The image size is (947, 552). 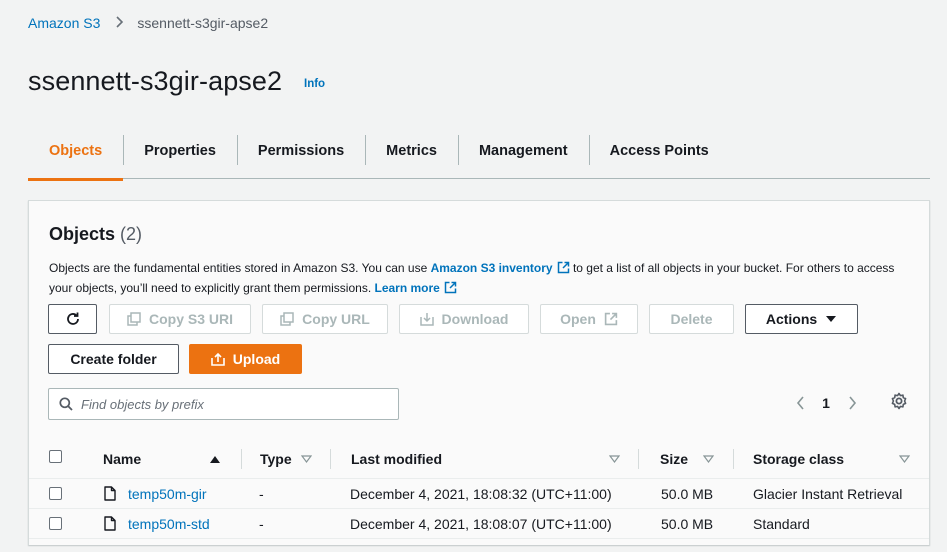 I want to click on copy-url-button: Copy URL, so click(x=325, y=319).